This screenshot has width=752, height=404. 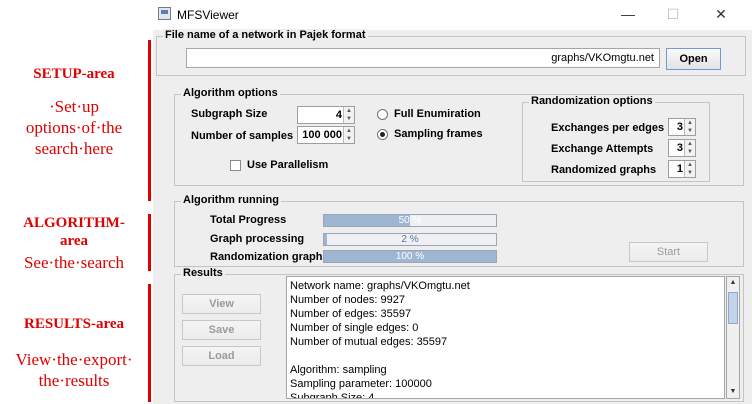 What do you see at coordinates (628, 14) in the screenshot?
I see `minimize-button: —` at bounding box center [628, 14].